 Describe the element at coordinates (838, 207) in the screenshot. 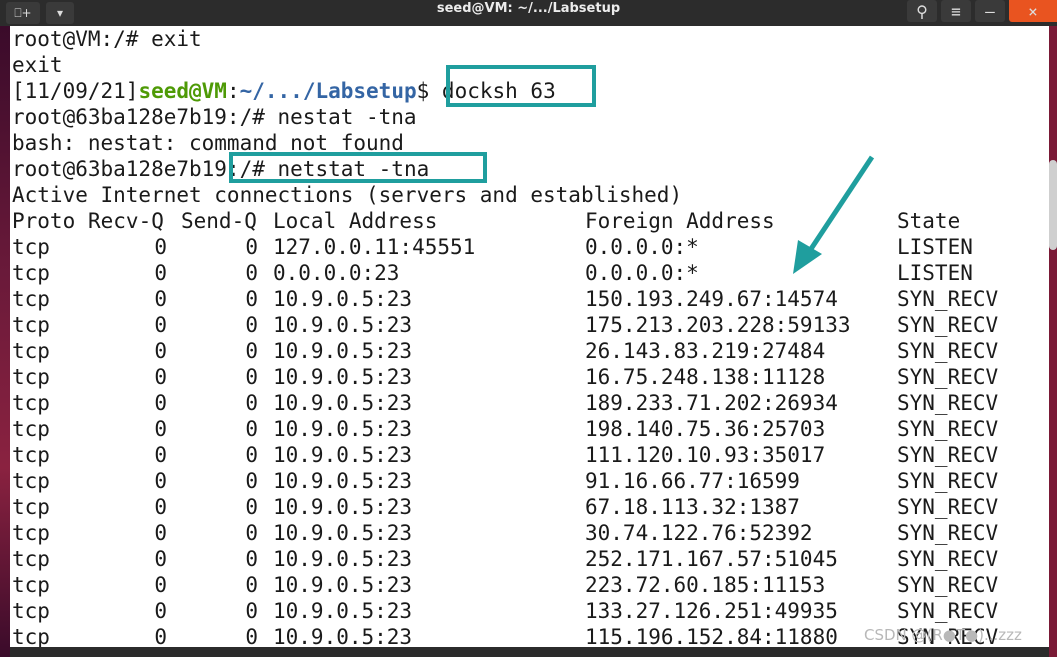

I see `arrow-shaft` at that location.